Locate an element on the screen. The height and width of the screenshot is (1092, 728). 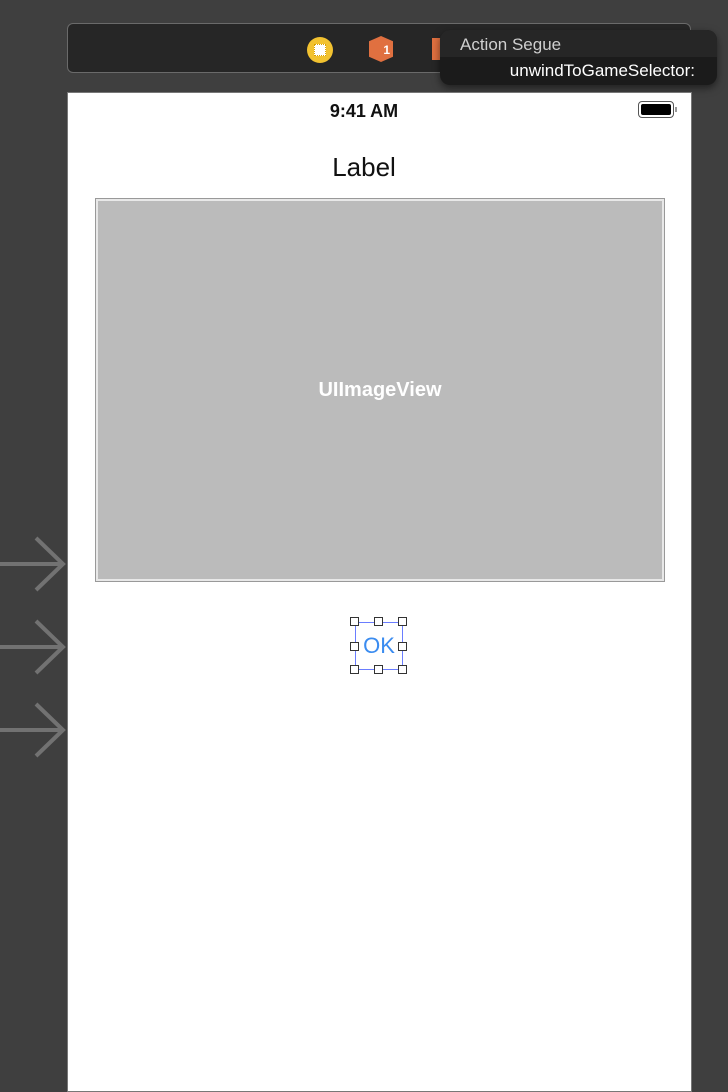
first-responder-badge: 1 is located at coordinates (386, 50).